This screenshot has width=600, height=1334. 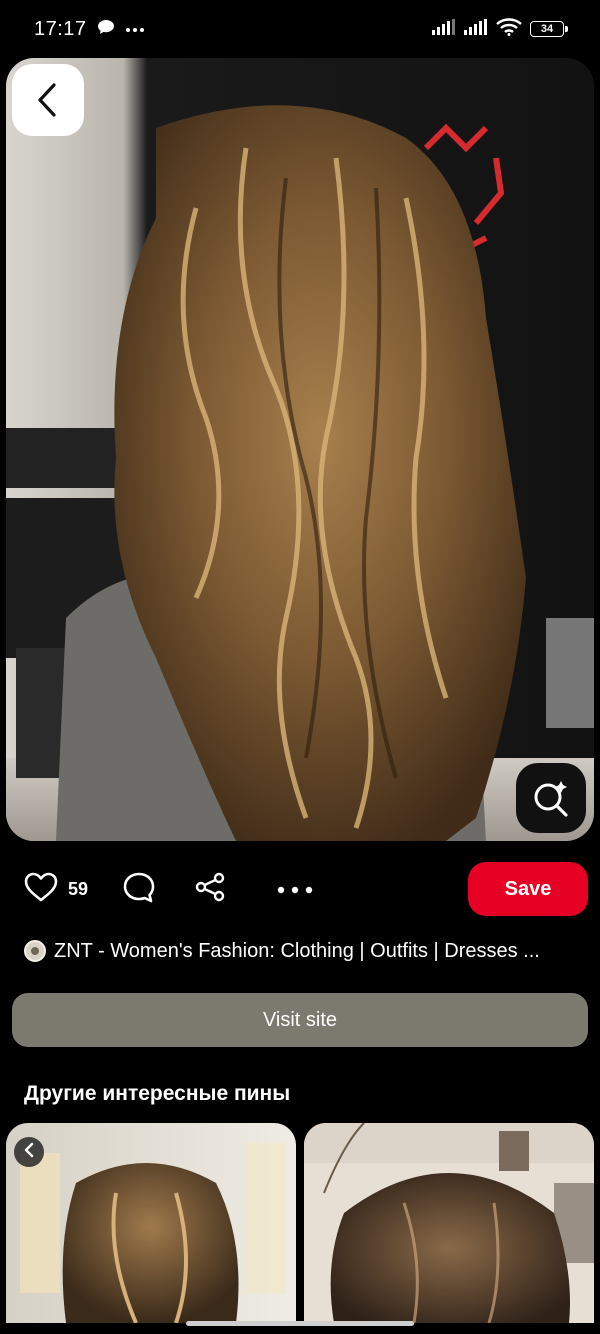 I want to click on lens-search-icon, so click(x=551, y=798).